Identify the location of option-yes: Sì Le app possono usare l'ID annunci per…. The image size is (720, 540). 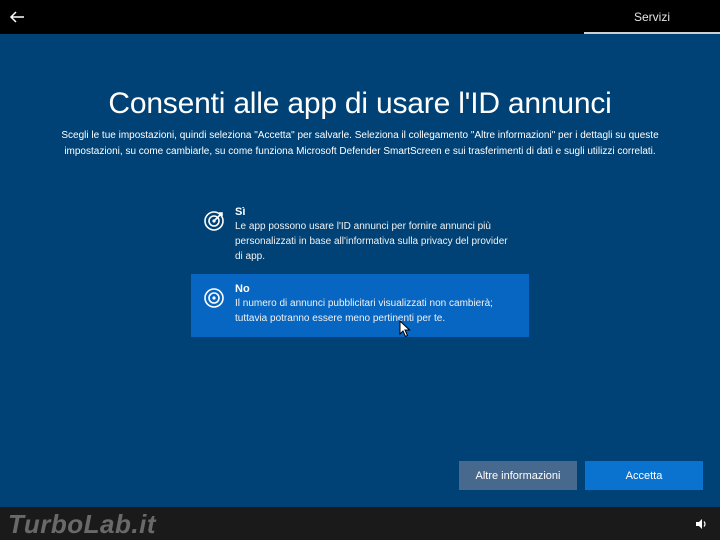
(360, 233).